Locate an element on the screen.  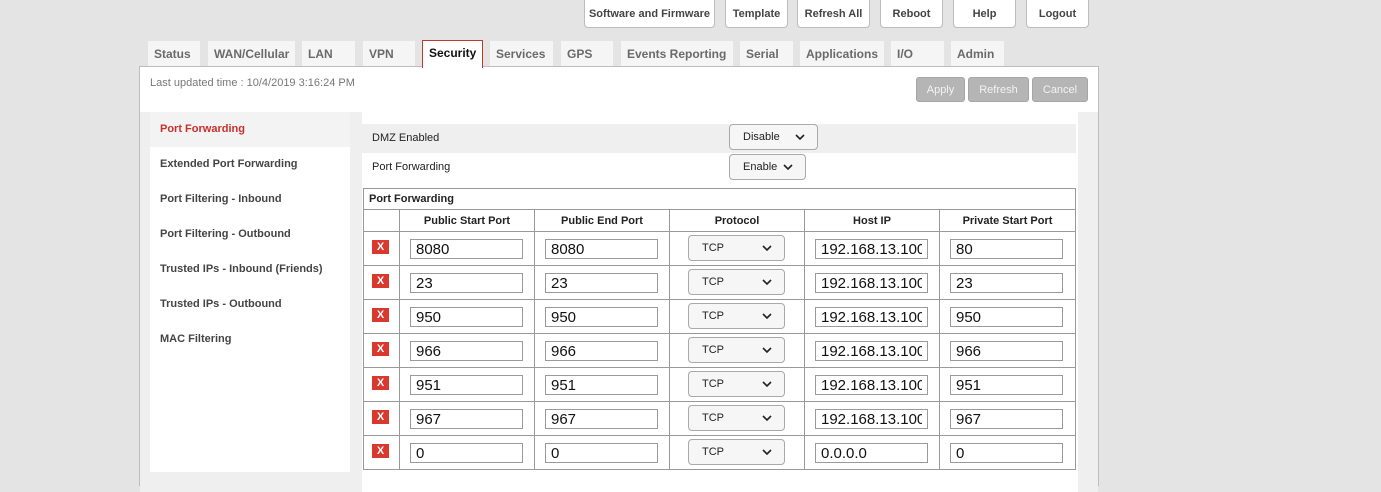
refresh-button: Refresh is located at coordinates (998, 89).